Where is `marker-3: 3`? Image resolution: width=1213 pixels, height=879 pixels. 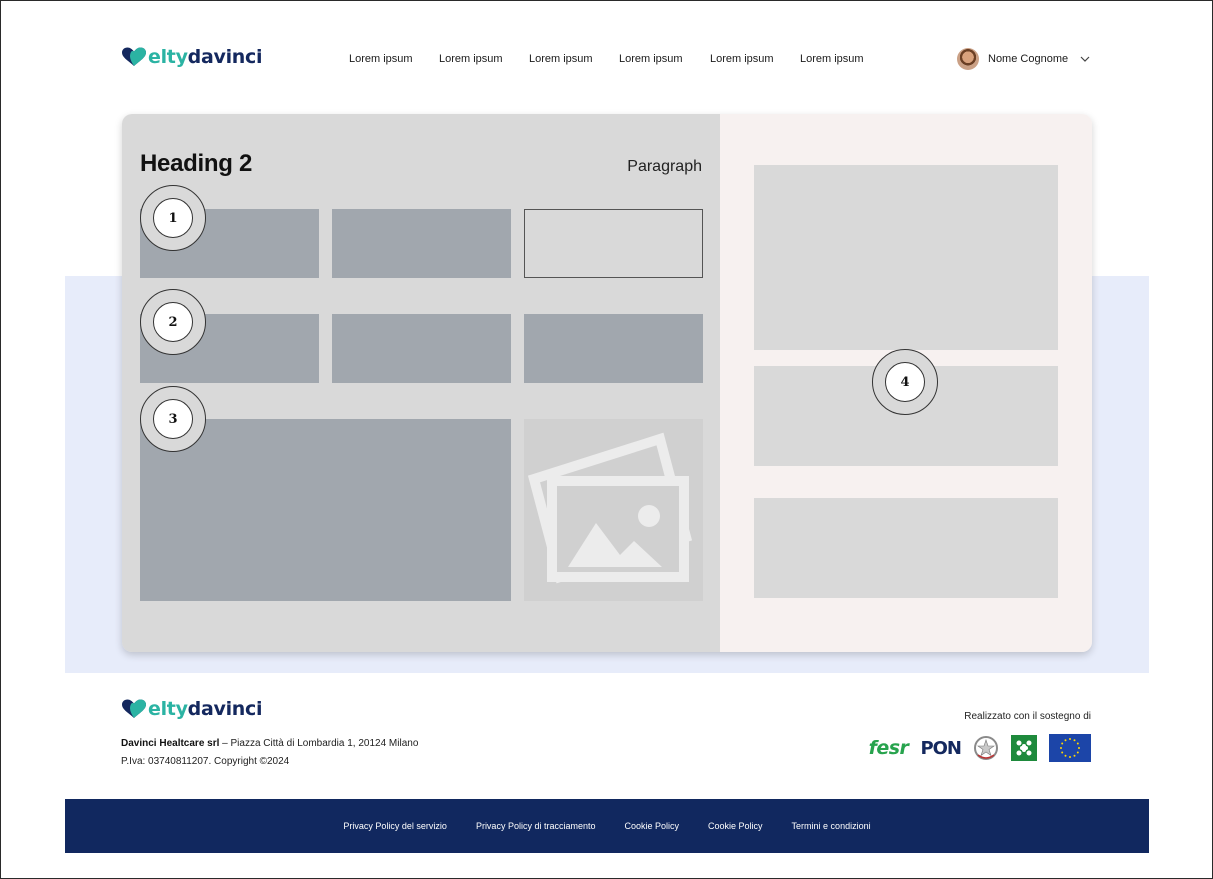
marker-3: 3 is located at coordinates (173, 419).